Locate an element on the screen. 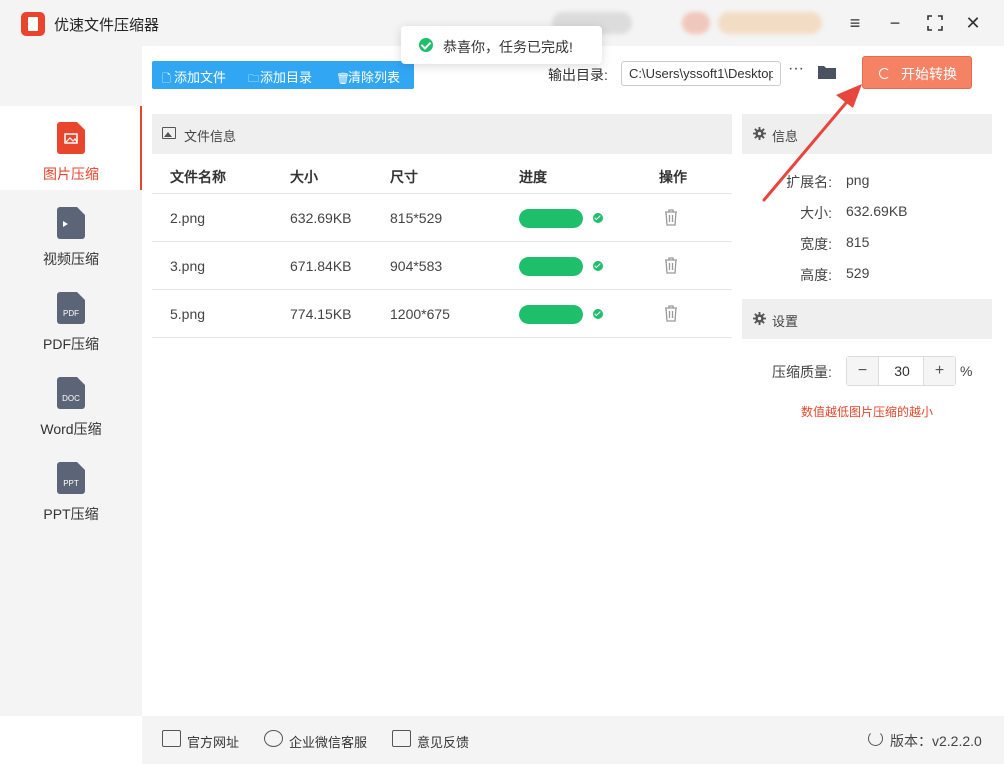  redacted-avatar is located at coordinates (696, 23).